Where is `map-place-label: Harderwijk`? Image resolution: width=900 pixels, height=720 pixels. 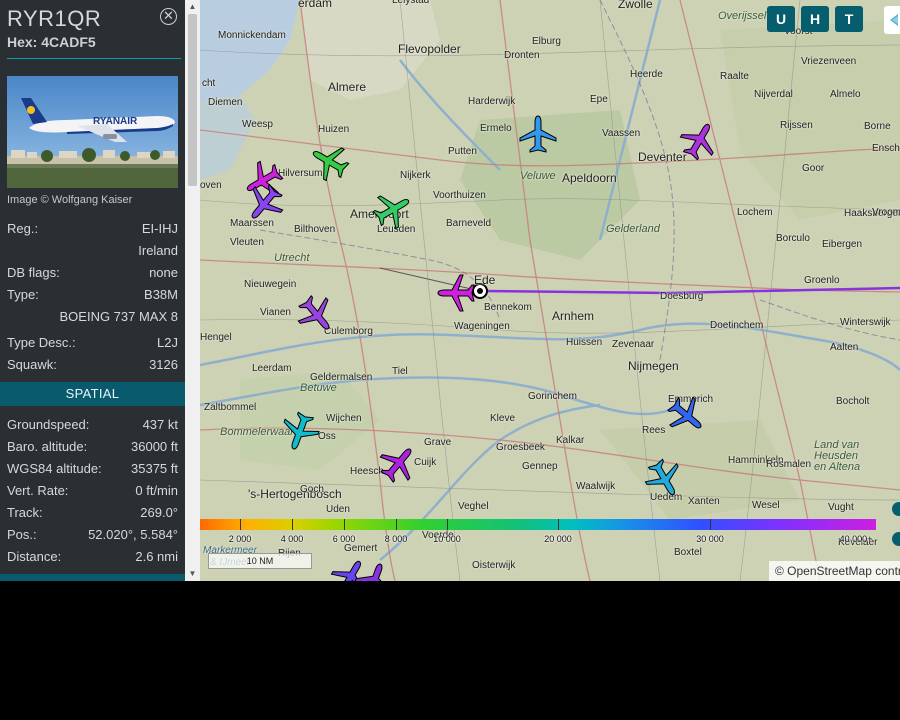 map-place-label: Harderwijk is located at coordinates (492, 101).